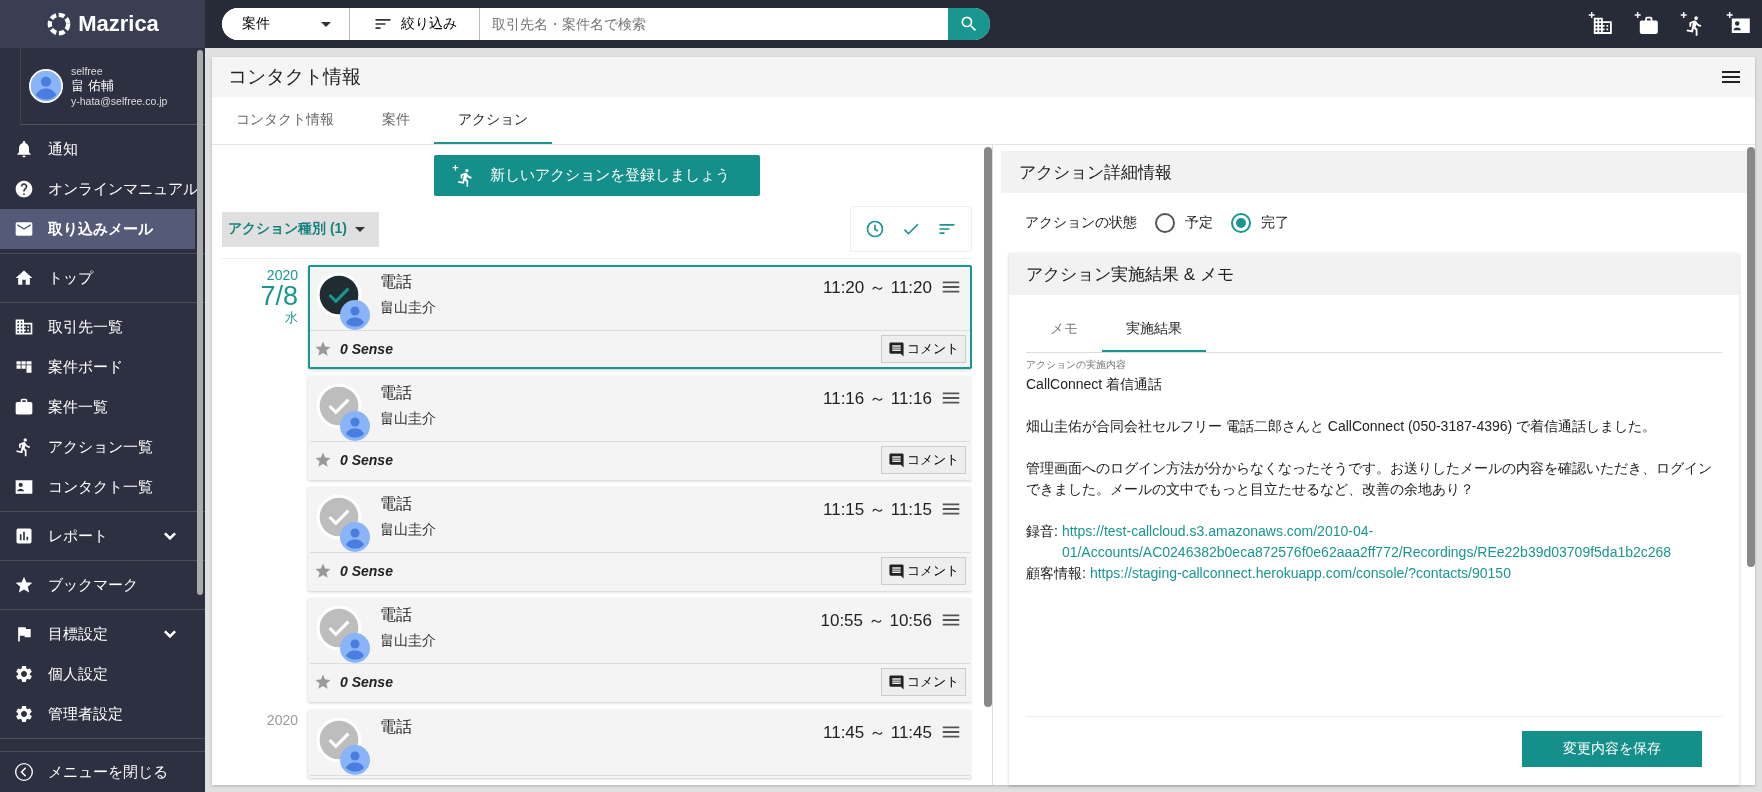  What do you see at coordinates (640, 428) in the screenshot?
I see `action-card: 電話 畠山圭介 11:16 ～ 11:16 0 Sense コメント` at bounding box center [640, 428].